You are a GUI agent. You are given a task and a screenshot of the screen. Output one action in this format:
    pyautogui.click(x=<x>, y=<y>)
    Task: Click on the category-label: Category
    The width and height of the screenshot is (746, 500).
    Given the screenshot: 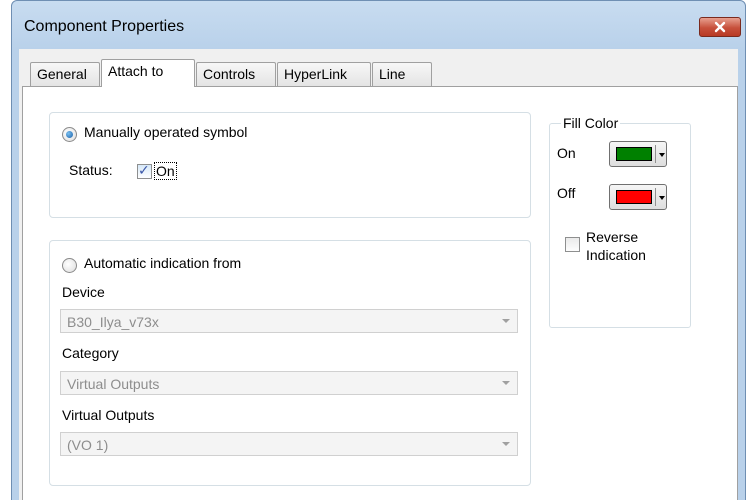 What is the action you would take?
    pyautogui.click(x=90, y=353)
    